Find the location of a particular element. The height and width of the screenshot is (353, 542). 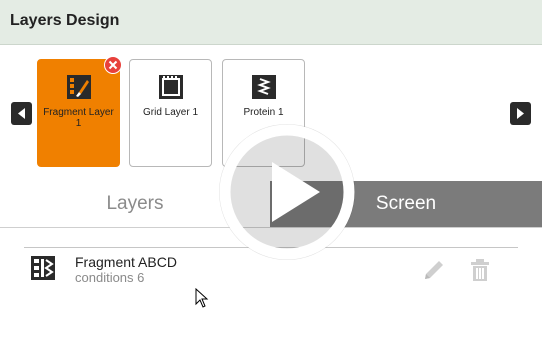

chevron-left-icon is located at coordinates (21, 113).